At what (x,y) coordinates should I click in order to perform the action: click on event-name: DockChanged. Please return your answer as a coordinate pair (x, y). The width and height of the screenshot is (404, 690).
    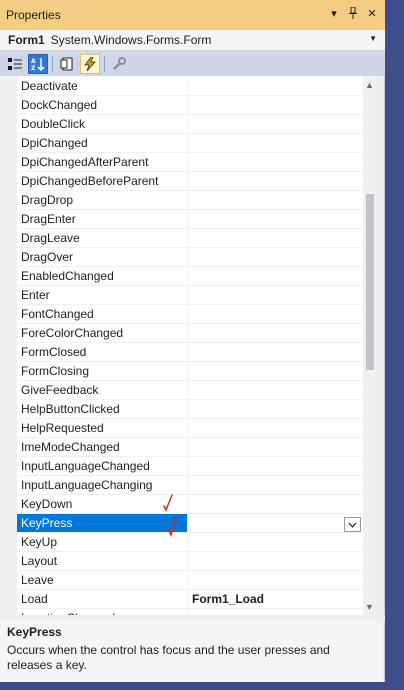
    Looking at the image, I should click on (102, 105).